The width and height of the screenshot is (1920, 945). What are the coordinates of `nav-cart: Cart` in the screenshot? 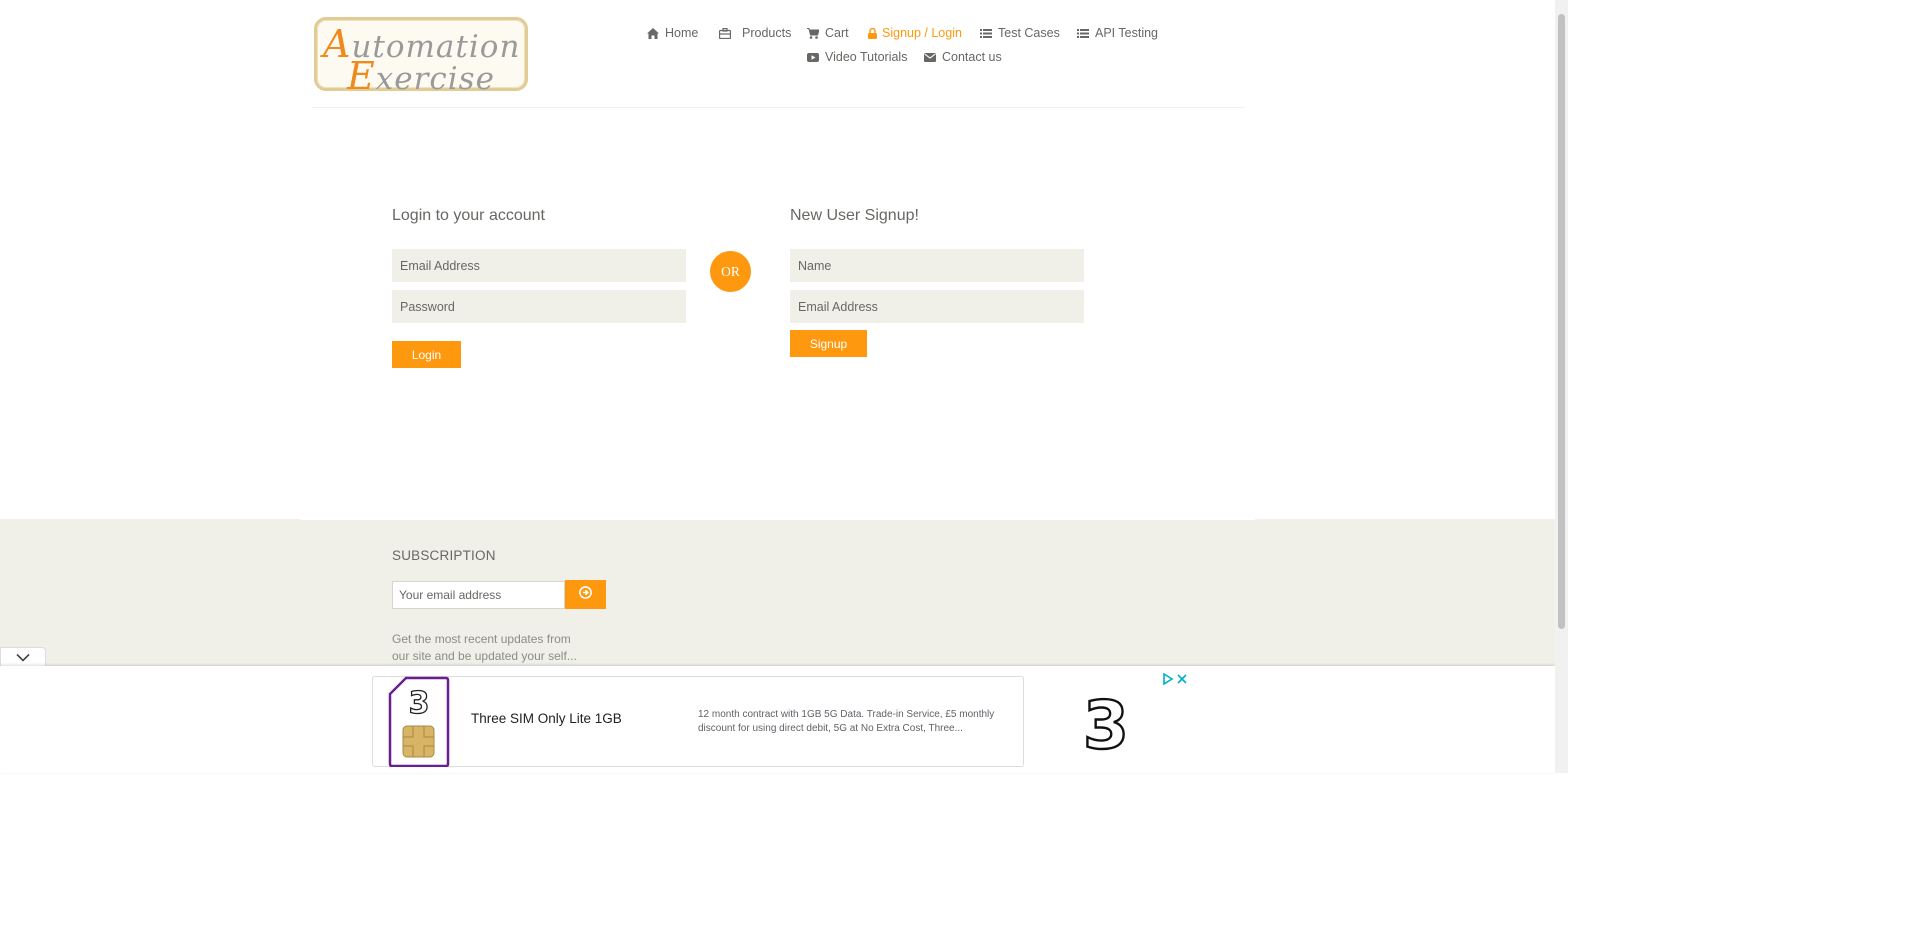 It's located at (828, 33).